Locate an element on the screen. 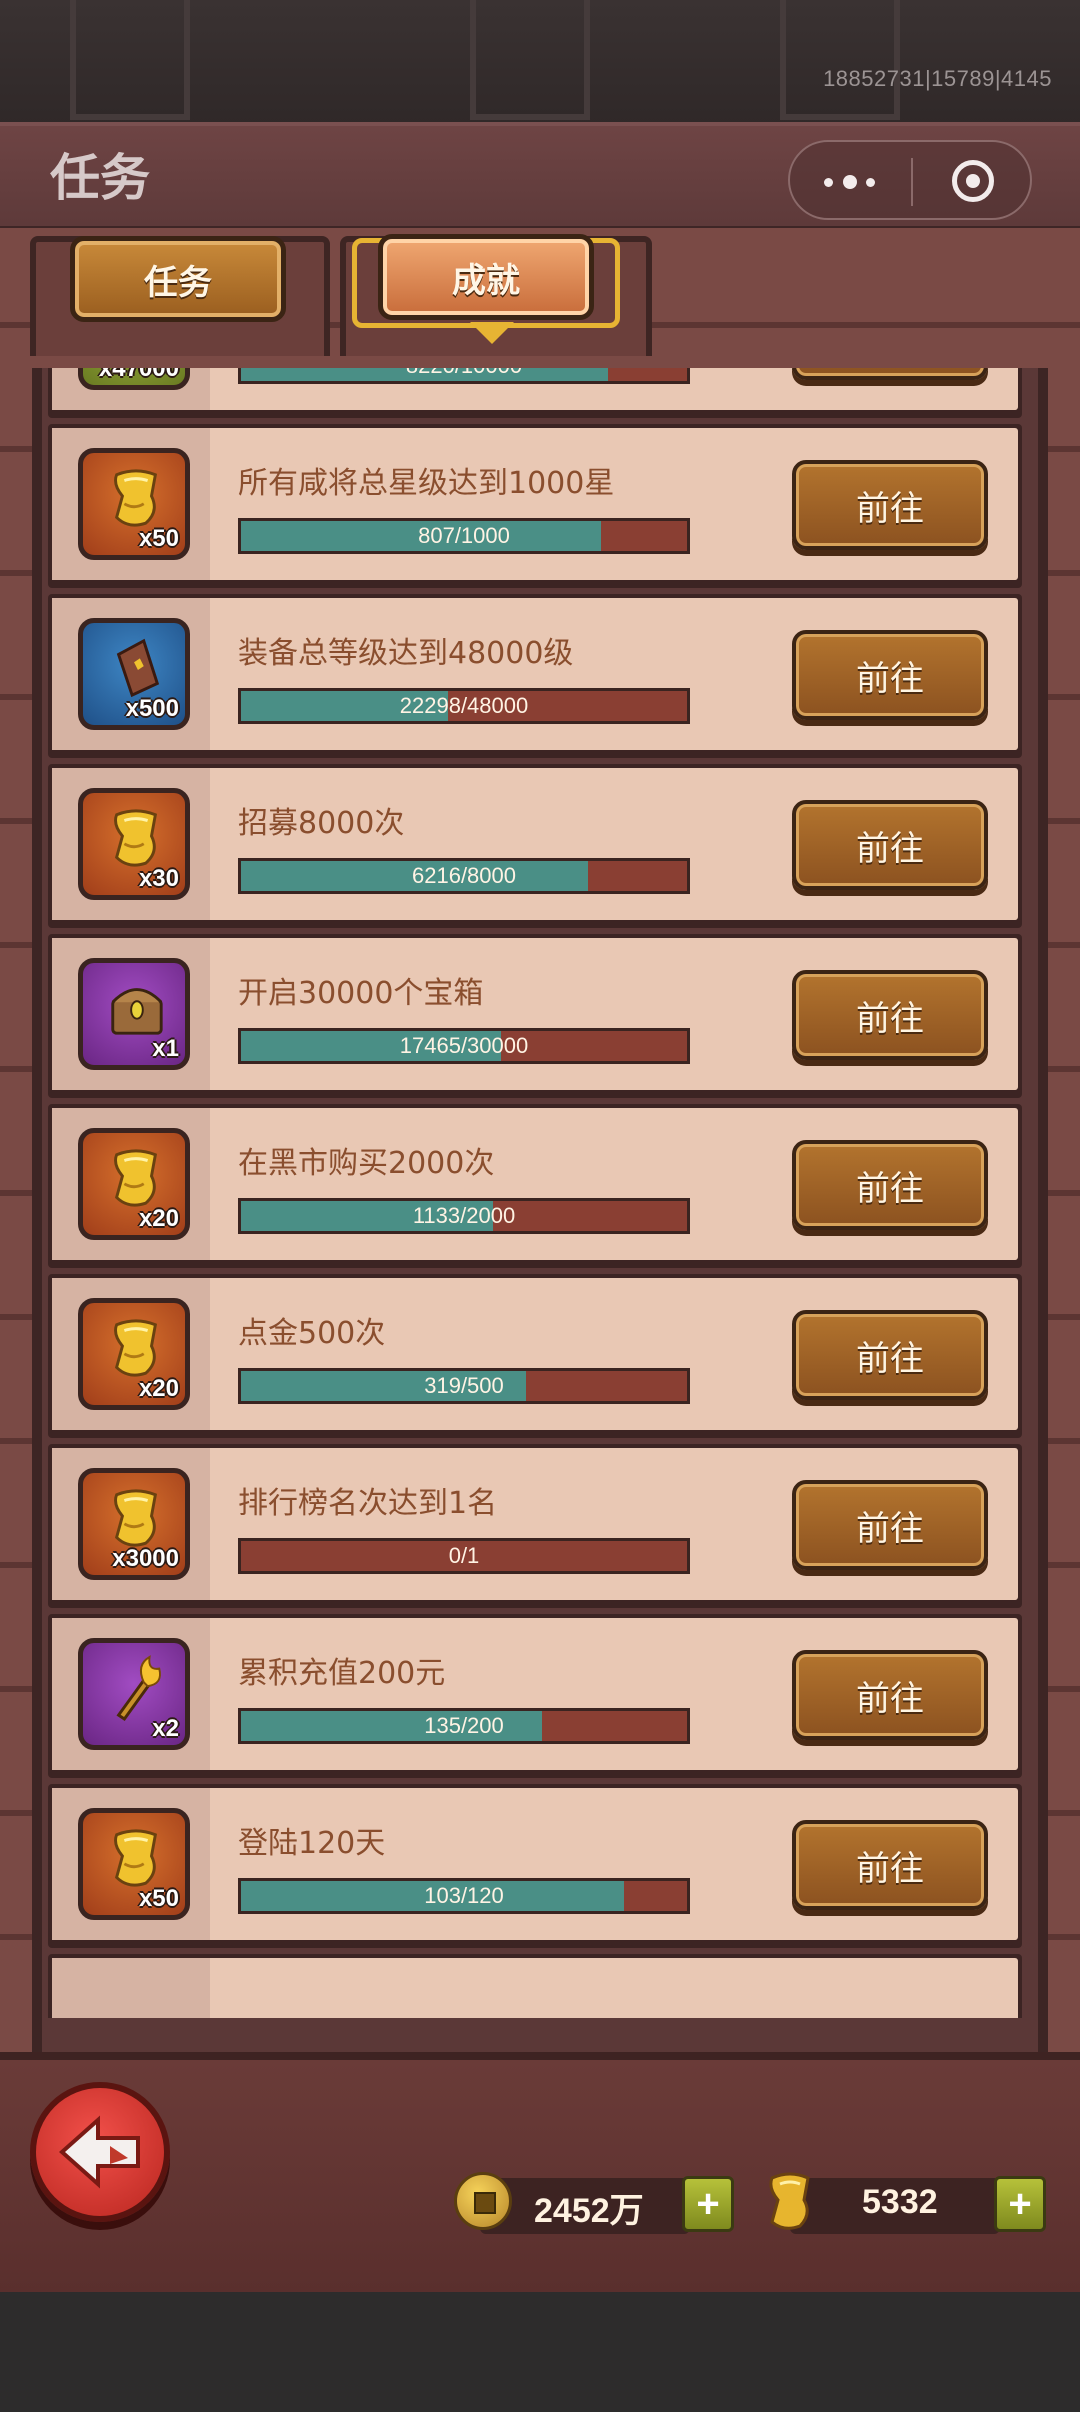 This screenshot has height=2412, width=1080. tab-tasks: 任务 is located at coordinates (178, 279).